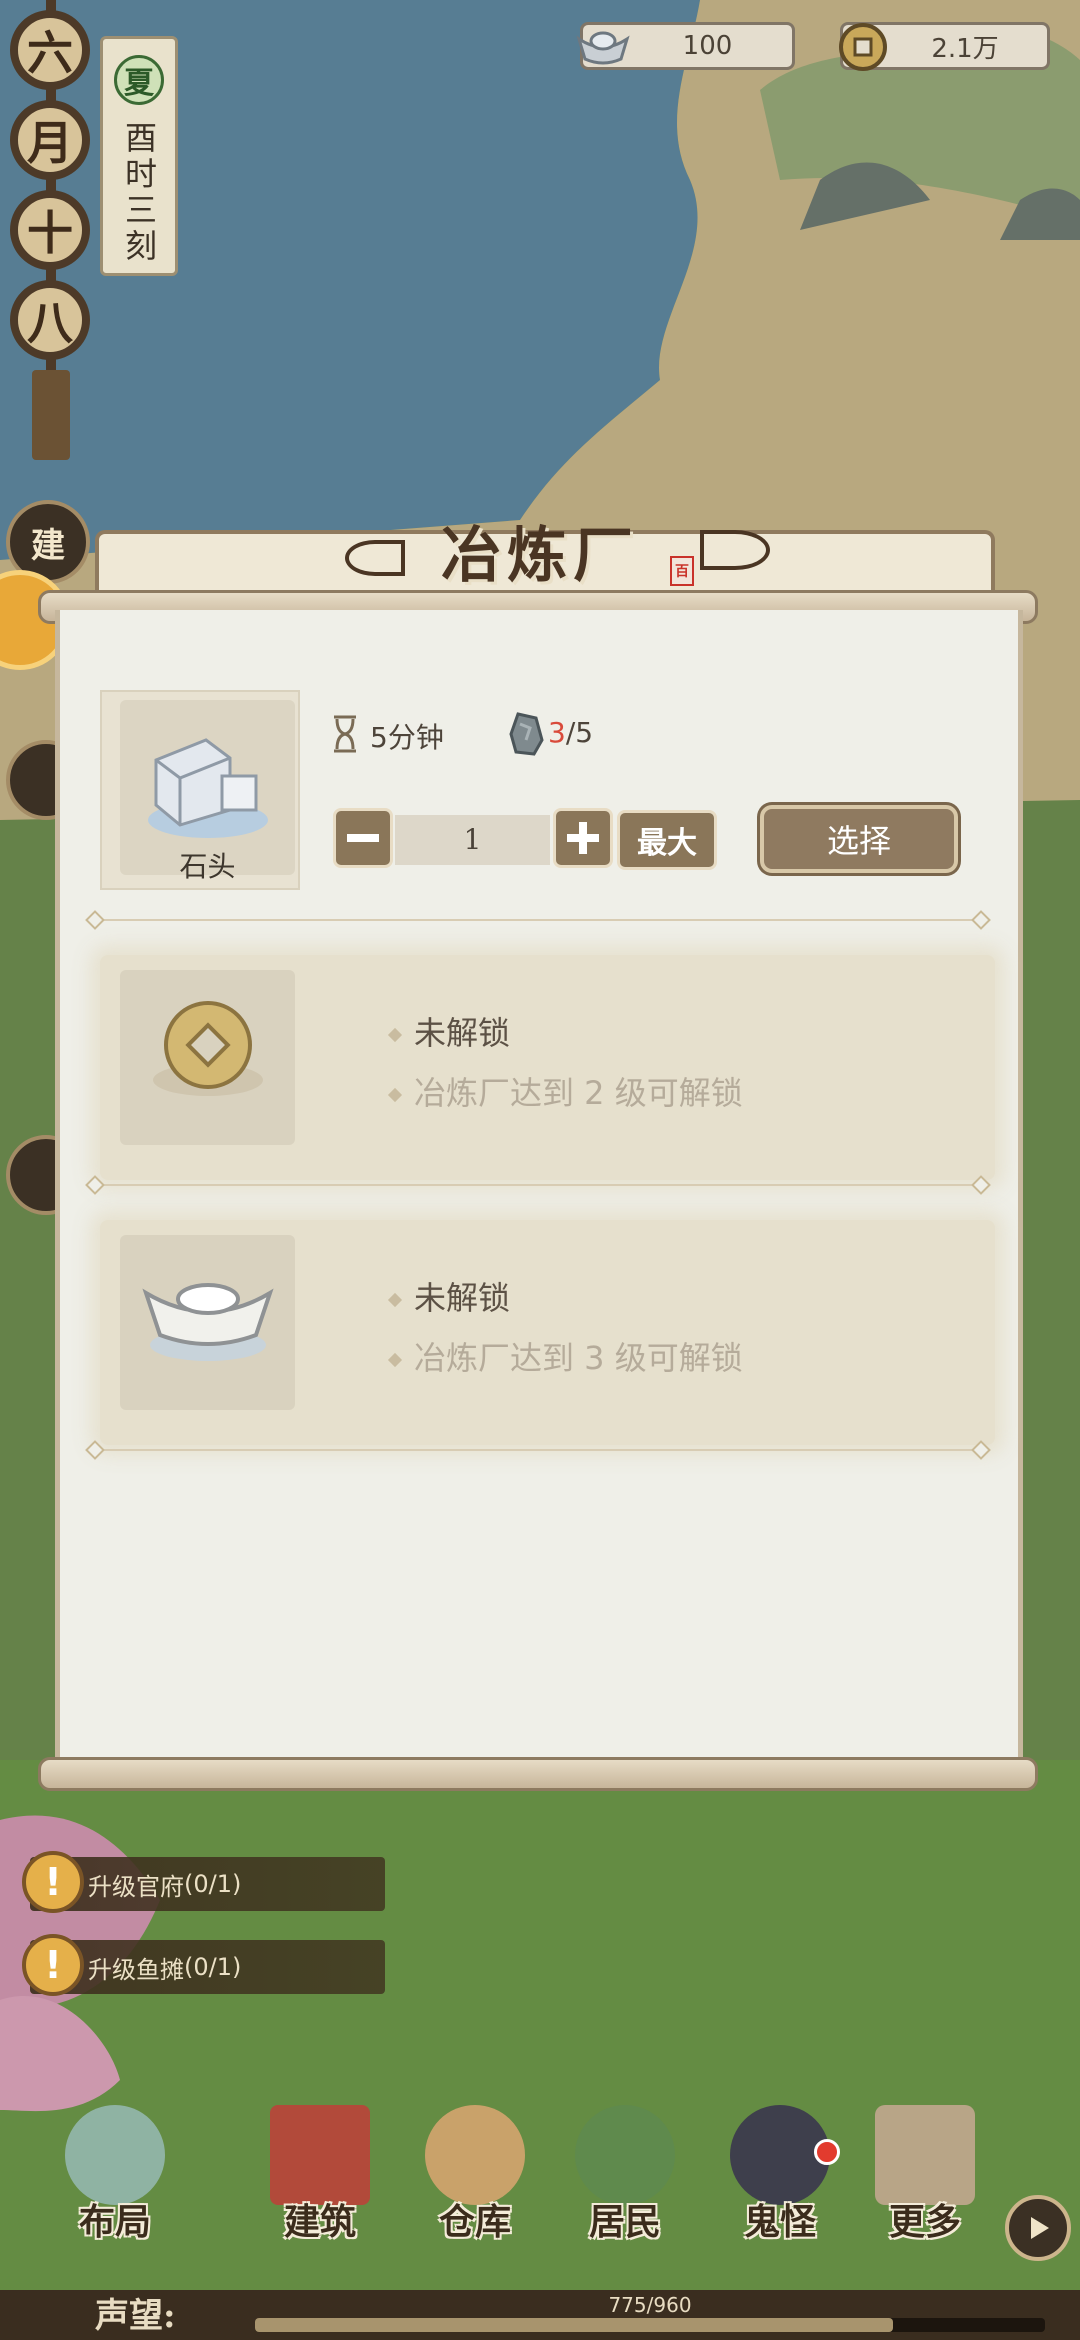  I want to click on modal-title-text: 冶炼厂, so click(540, 555).